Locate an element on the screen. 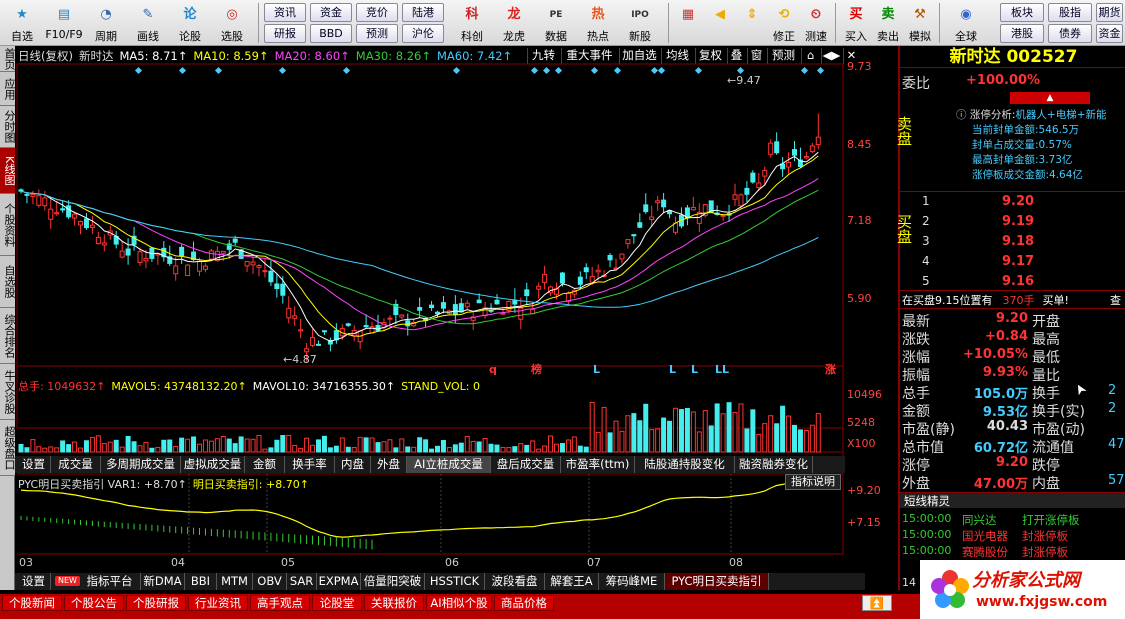  toolbar-globe-button: ◉ 全球 is located at coordinates (966, 22).